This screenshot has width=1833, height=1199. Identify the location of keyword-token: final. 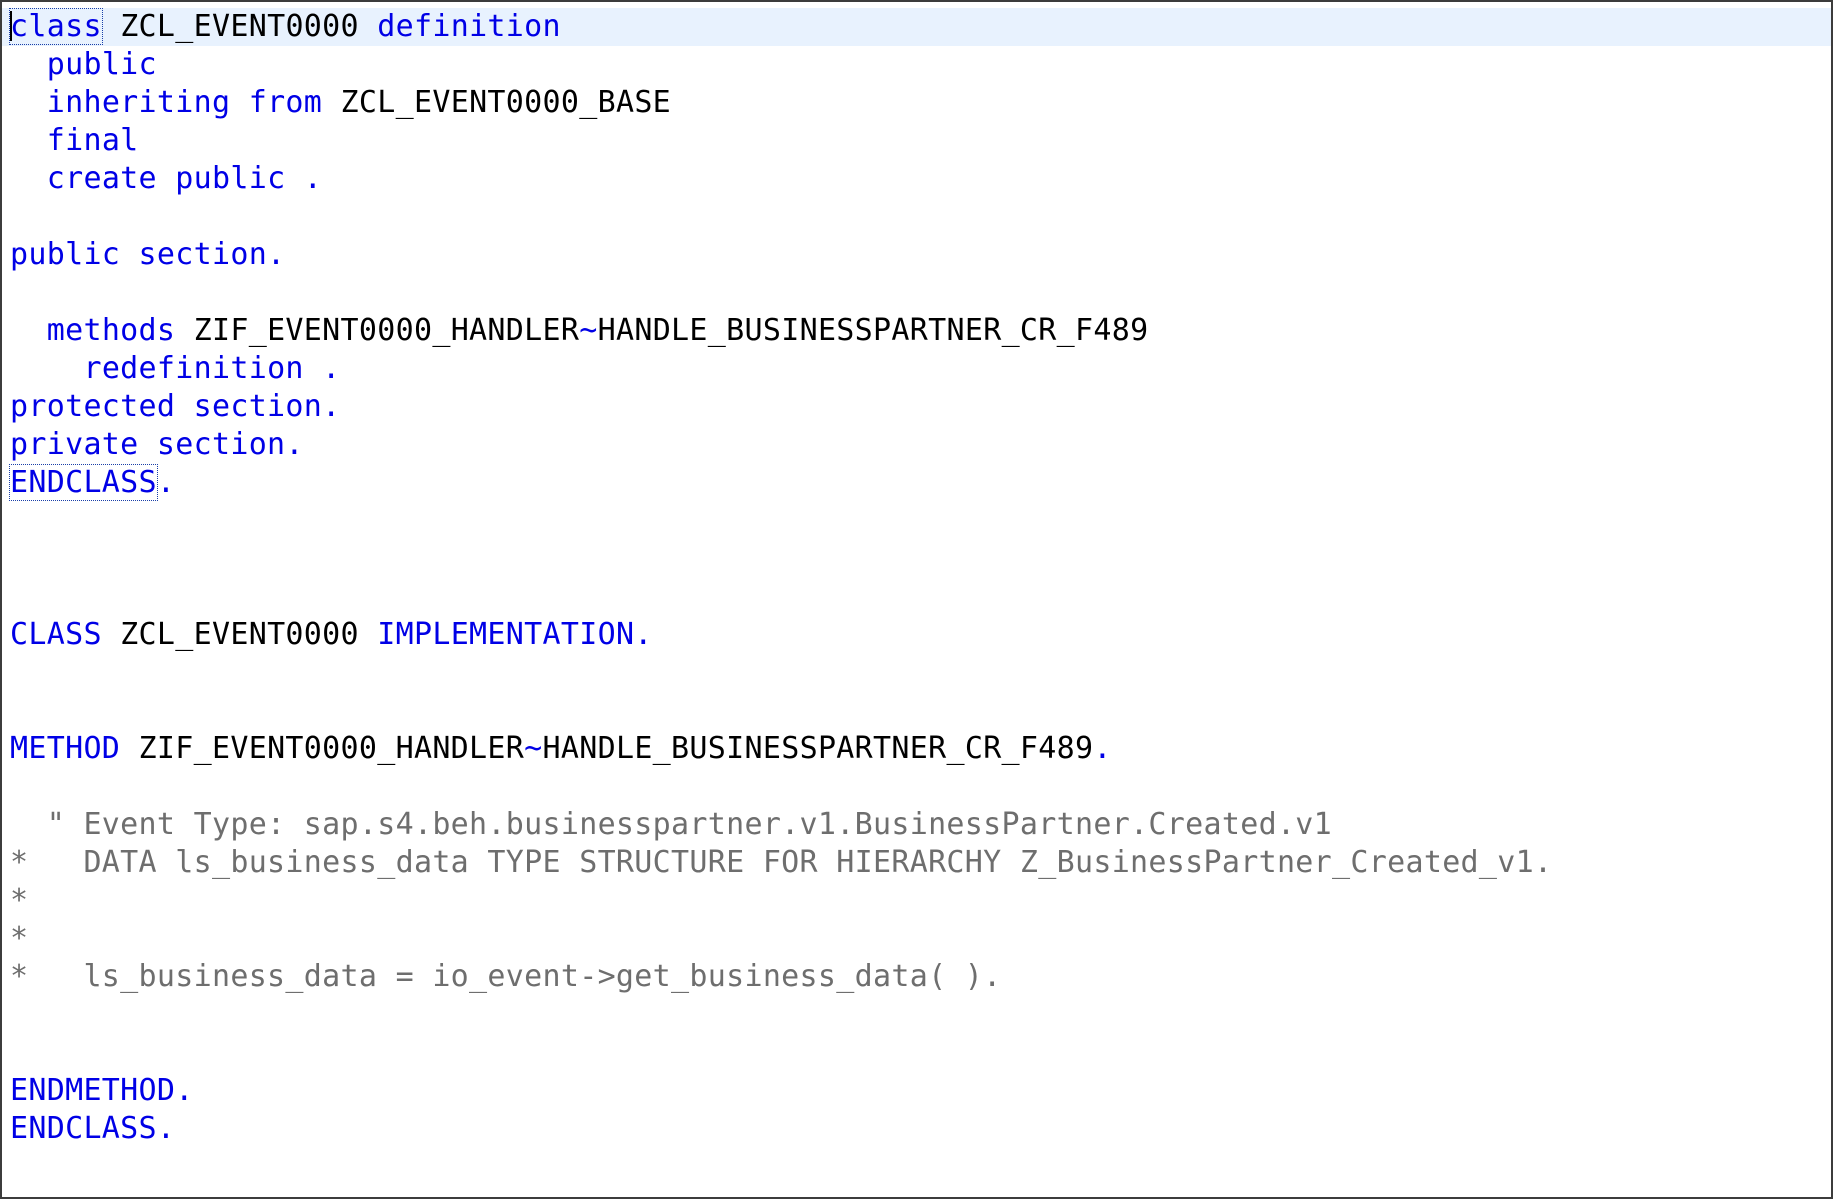
(92, 140).